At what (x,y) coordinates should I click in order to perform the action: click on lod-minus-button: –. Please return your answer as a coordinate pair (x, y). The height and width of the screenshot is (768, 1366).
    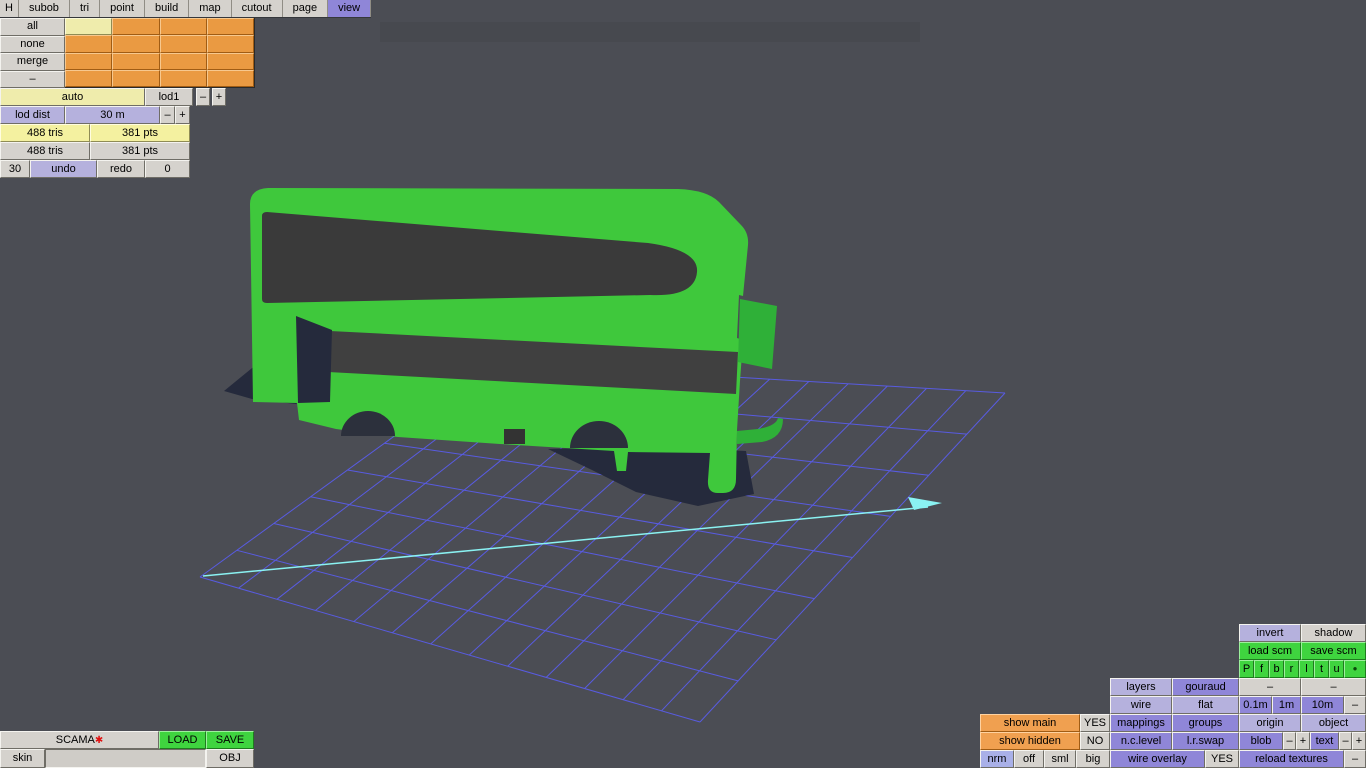
    Looking at the image, I should click on (203, 97).